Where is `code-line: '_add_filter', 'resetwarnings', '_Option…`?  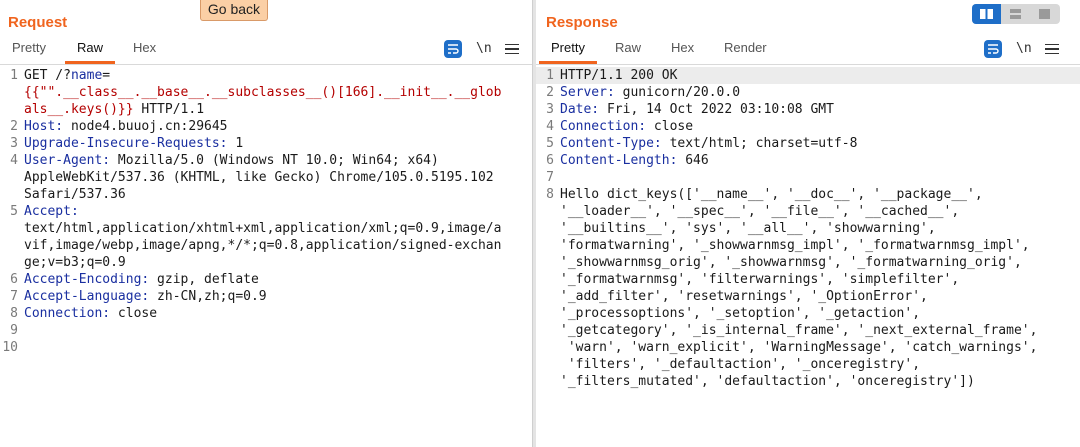 code-line: '_add_filter', 'resetwarnings', '_Option… is located at coordinates (808, 296).